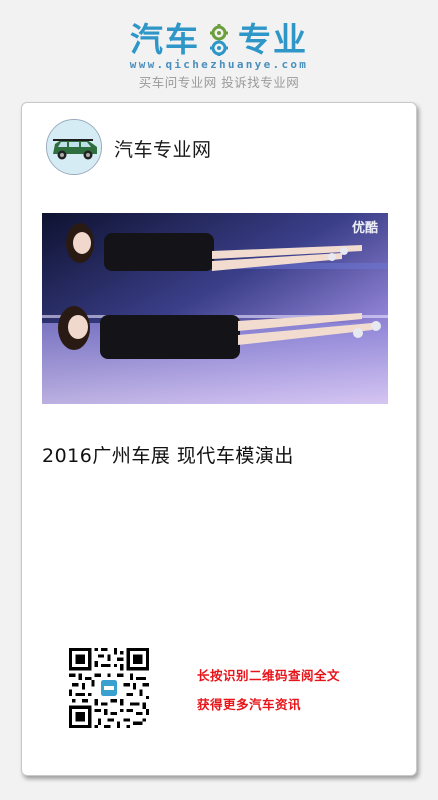 This screenshot has height=800, width=438. What do you see at coordinates (165, 39) in the screenshot?
I see `logo-text-left: 汽车` at bounding box center [165, 39].